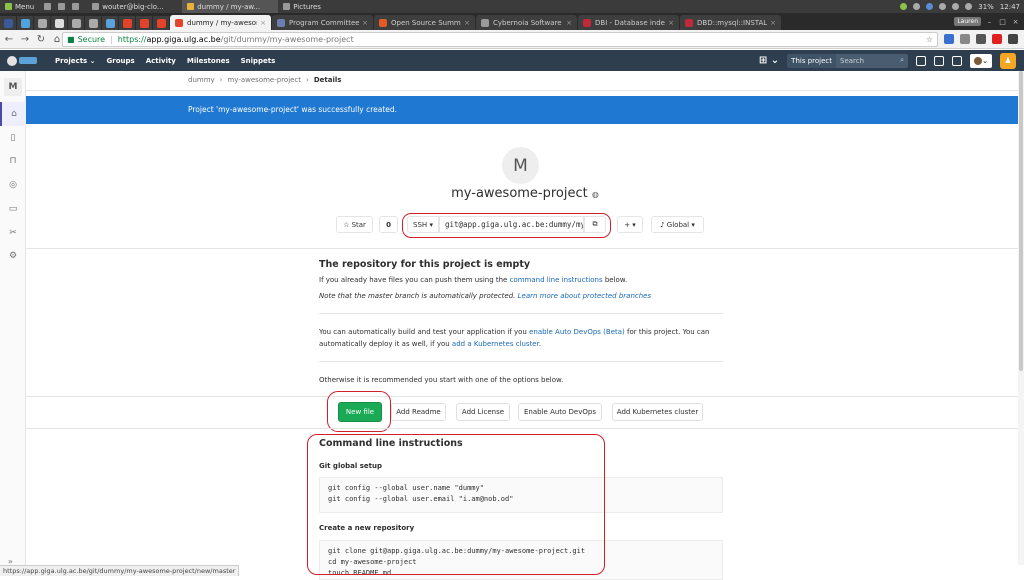 The width and height of the screenshot is (1024, 580). What do you see at coordinates (929, 39) in the screenshot?
I see `bookmark-star-icon: ☆` at bounding box center [929, 39].